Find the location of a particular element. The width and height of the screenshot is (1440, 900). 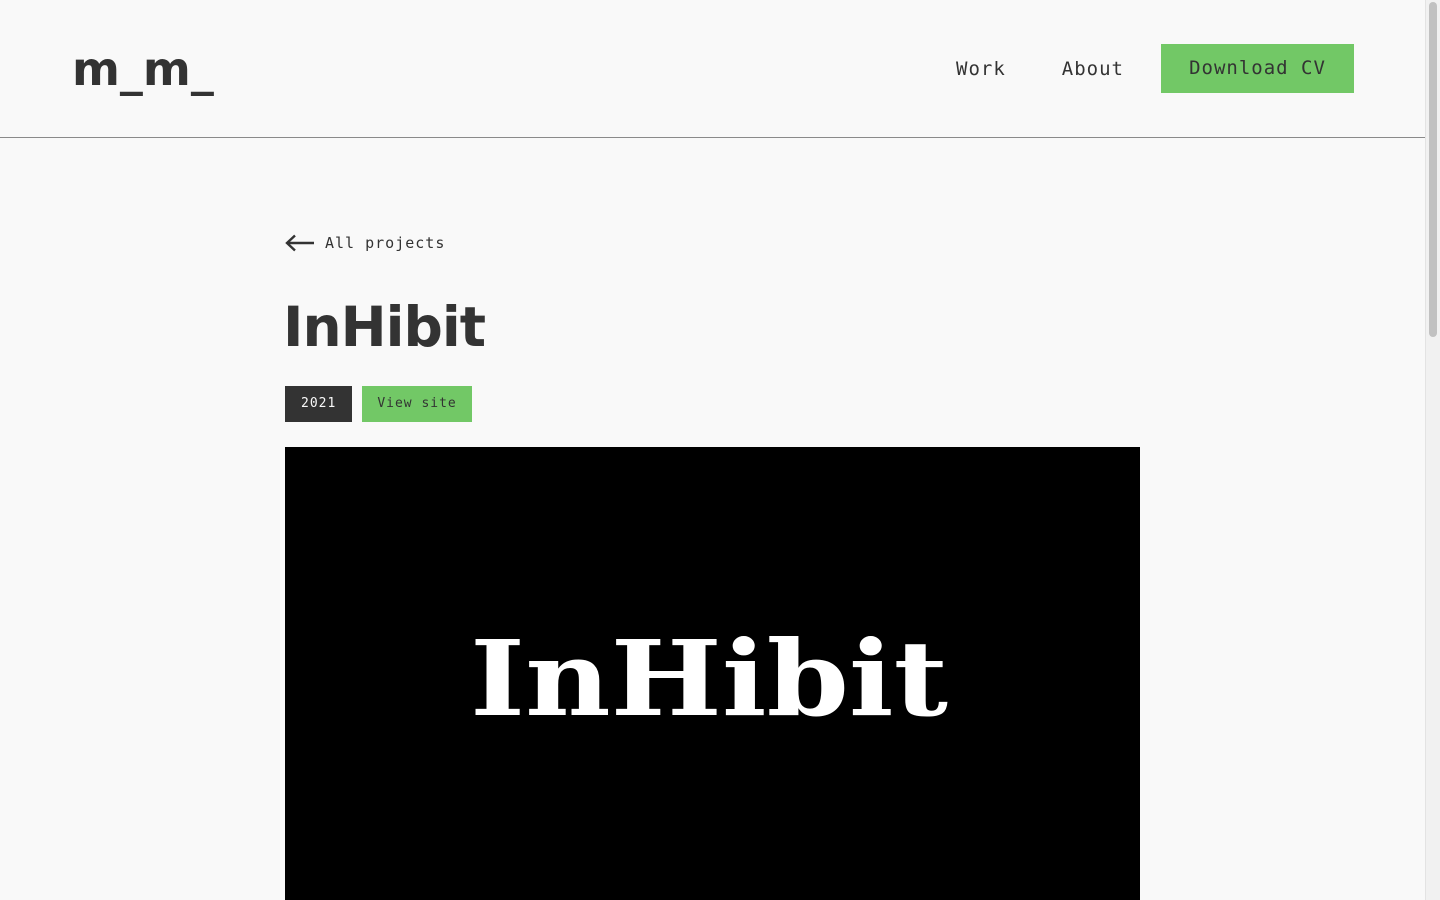

page-scrollbar is located at coordinates (1432, 450).